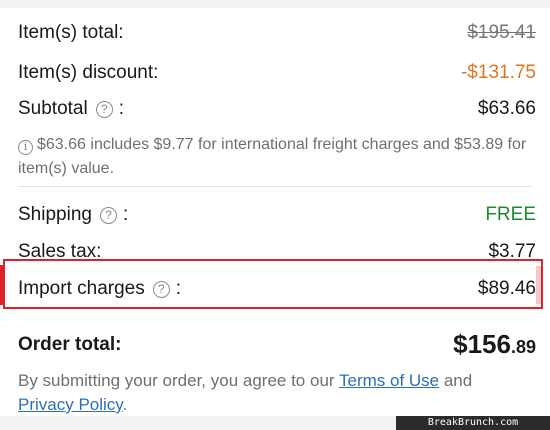  What do you see at coordinates (498, 72) in the screenshot?
I see `items-discount-value: -$131.75` at bounding box center [498, 72].